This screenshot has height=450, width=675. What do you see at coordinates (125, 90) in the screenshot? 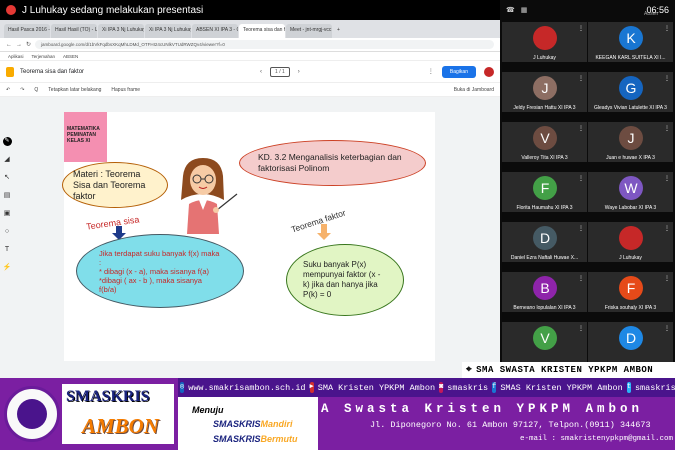
I see `clear-frame-button: Hapus frame` at bounding box center [125, 90].